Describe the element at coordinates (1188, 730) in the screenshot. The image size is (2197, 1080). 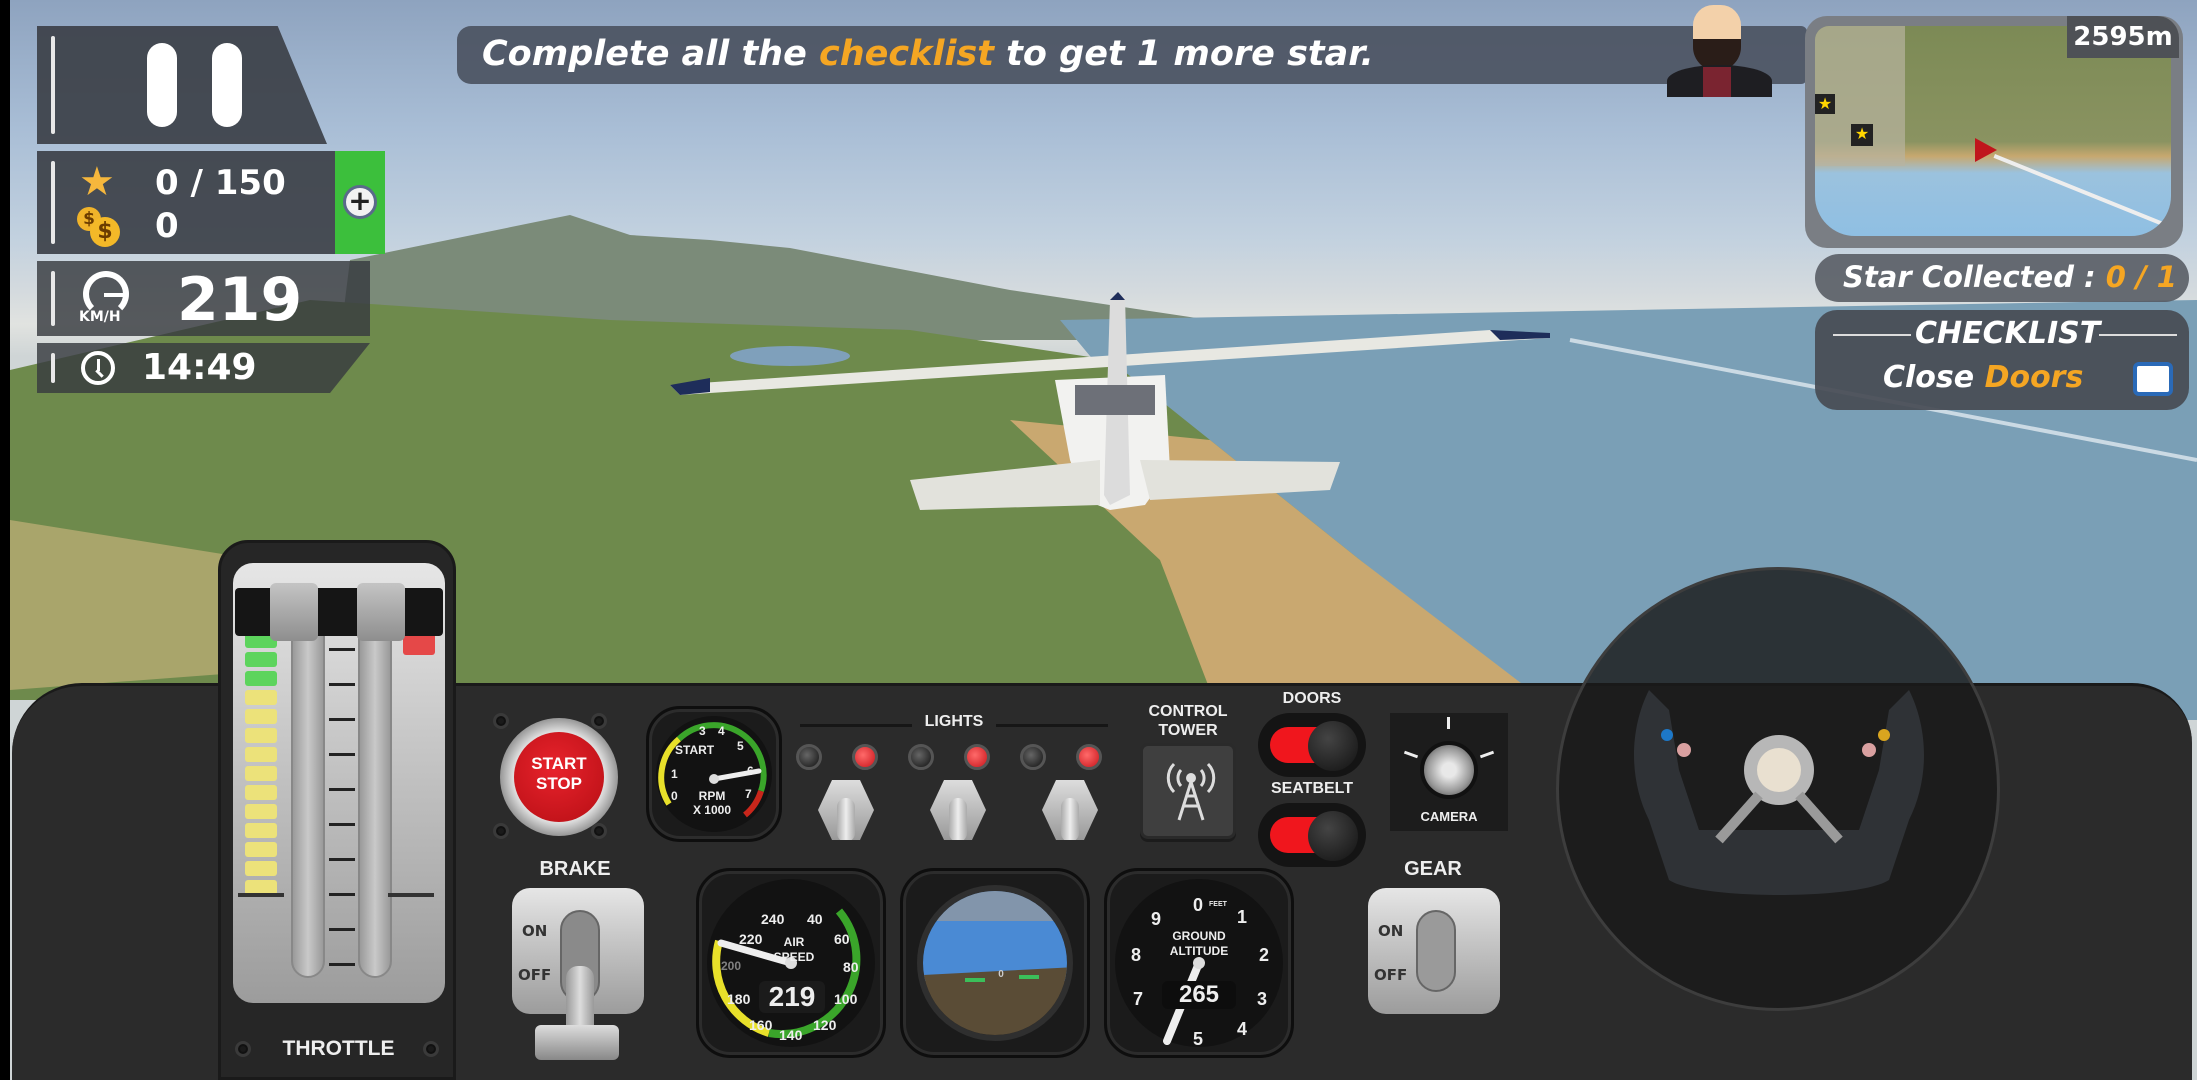
I see `control-tower-label: TOWER` at that location.